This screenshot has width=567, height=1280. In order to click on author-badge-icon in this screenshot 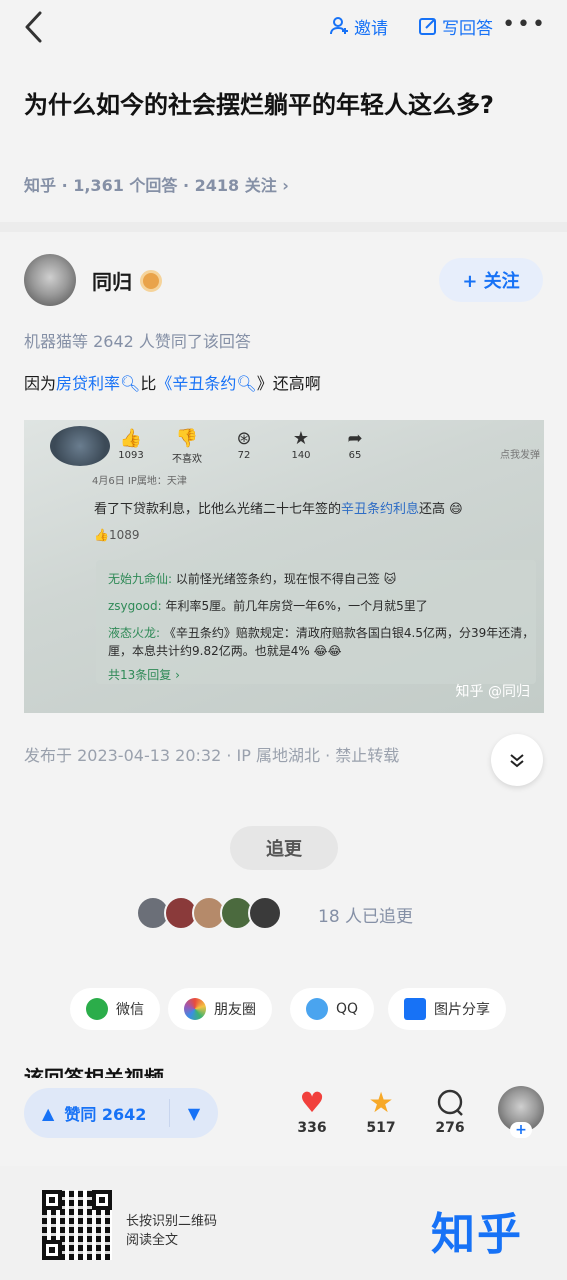, I will do `click(151, 280)`.